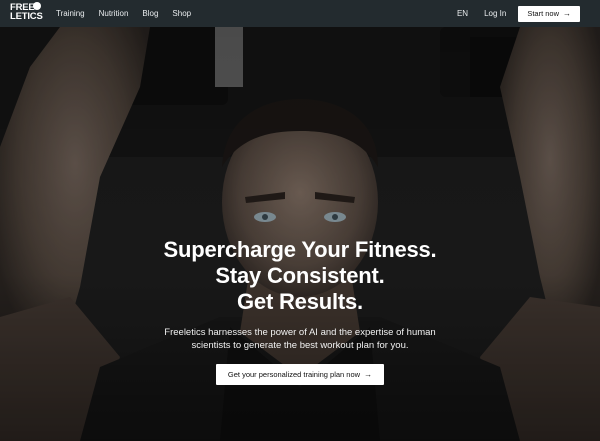 The width and height of the screenshot is (600, 441). I want to click on login-link: Log In, so click(495, 13).